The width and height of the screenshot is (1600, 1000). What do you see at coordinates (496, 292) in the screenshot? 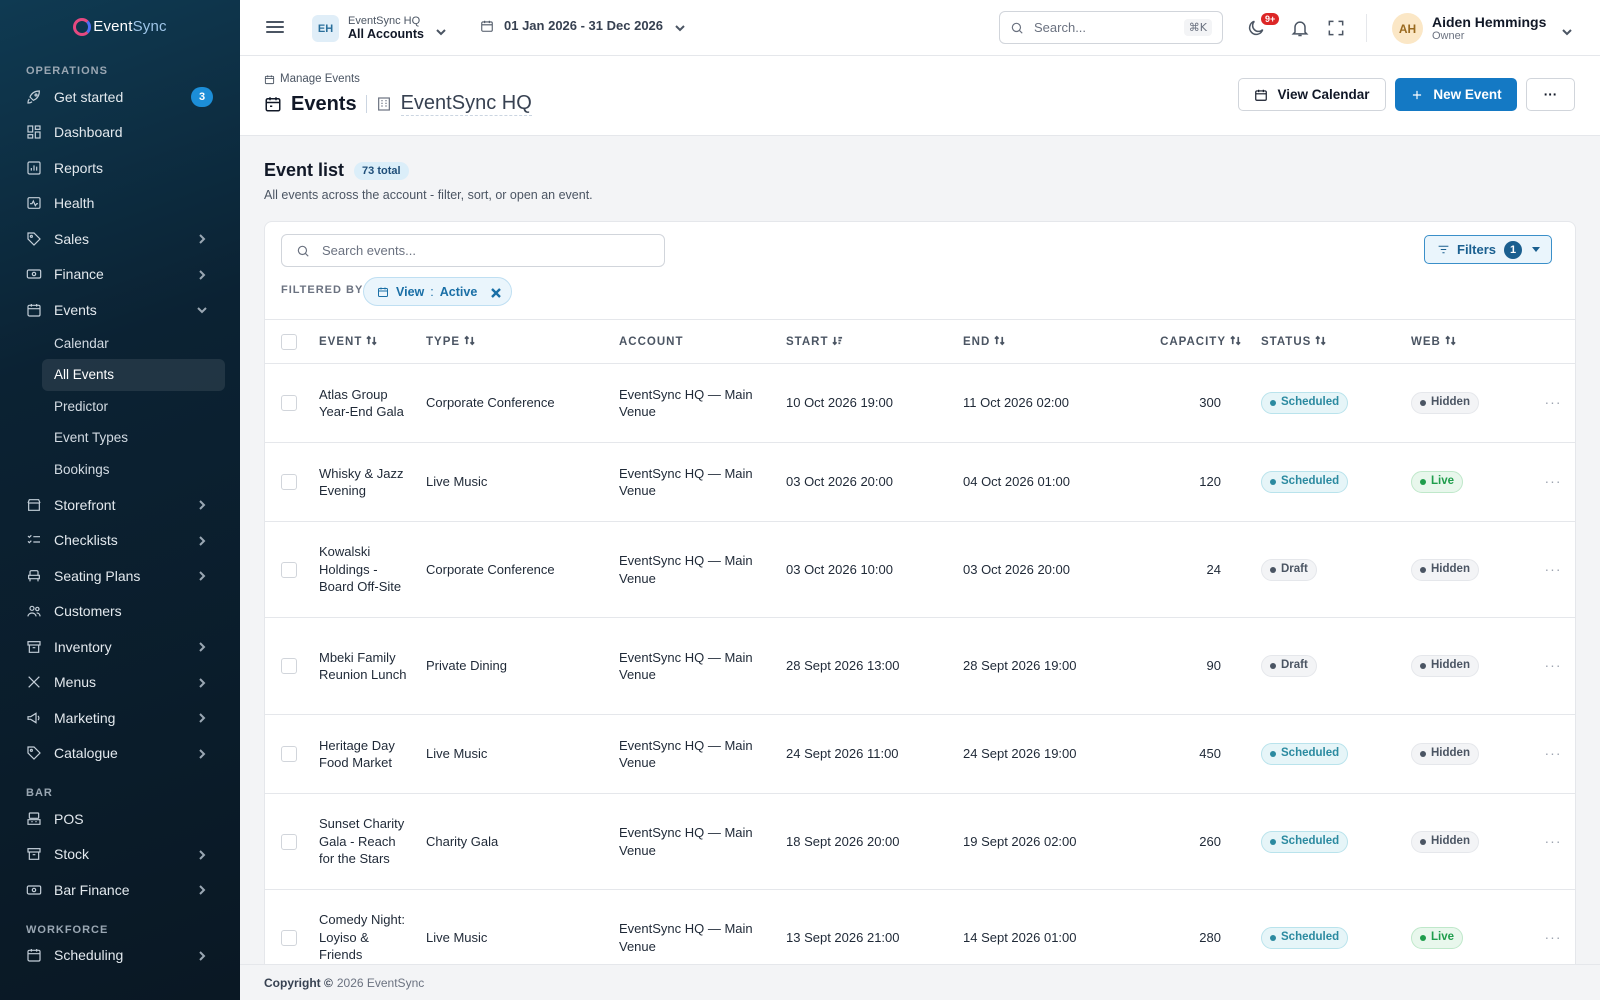
I see `remove-filter-close-icon` at bounding box center [496, 292].